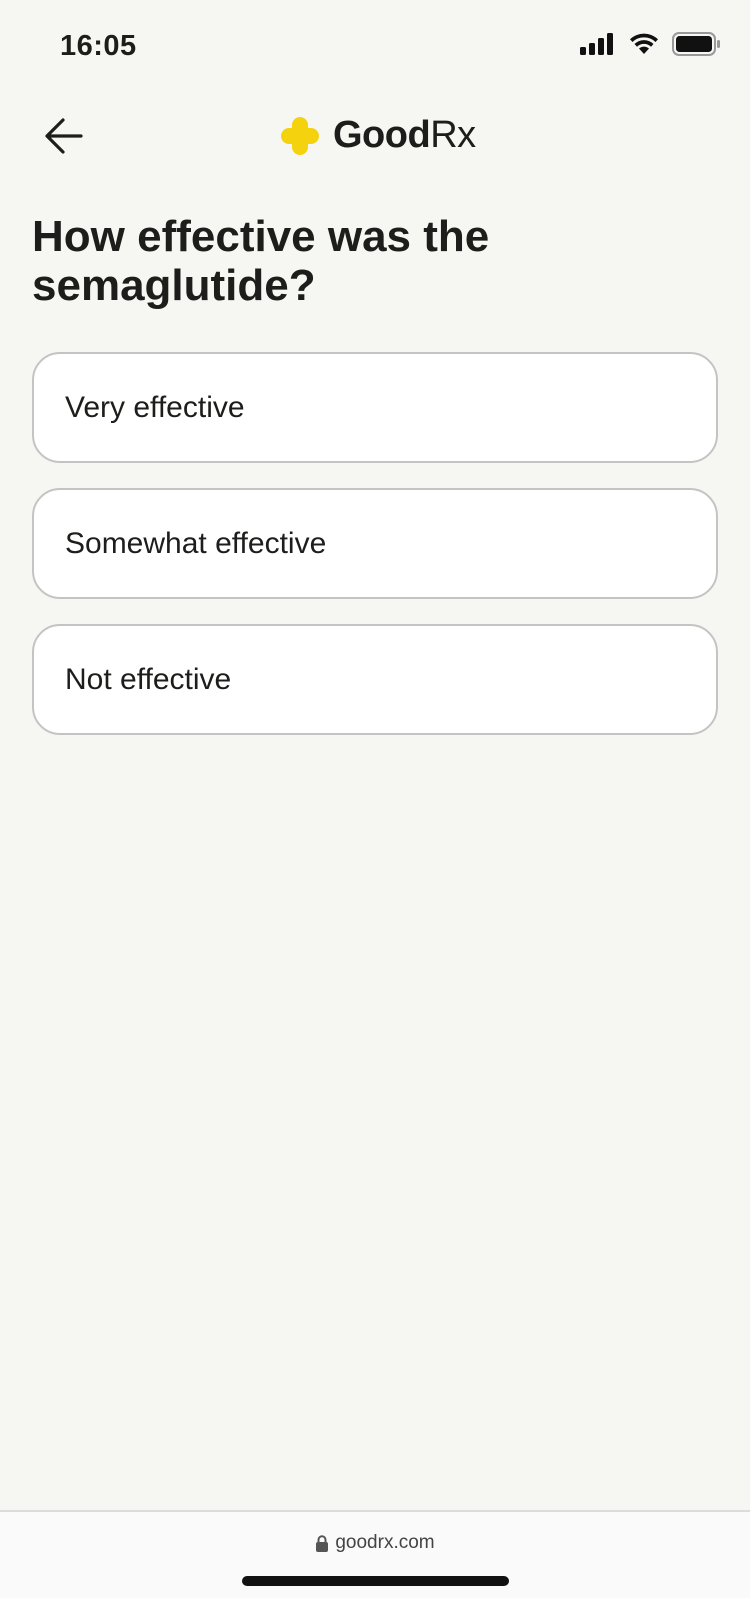 This screenshot has width=750, height=1598. I want to click on wifi-icon, so click(644, 43).